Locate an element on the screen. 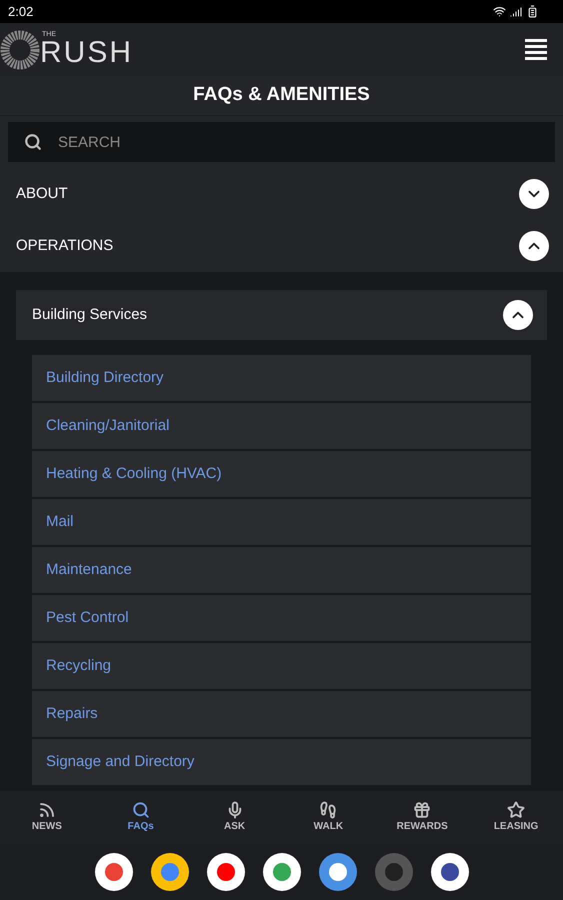 This screenshot has height=900, width=563. faq-link: Pest Control is located at coordinates (281, 618).